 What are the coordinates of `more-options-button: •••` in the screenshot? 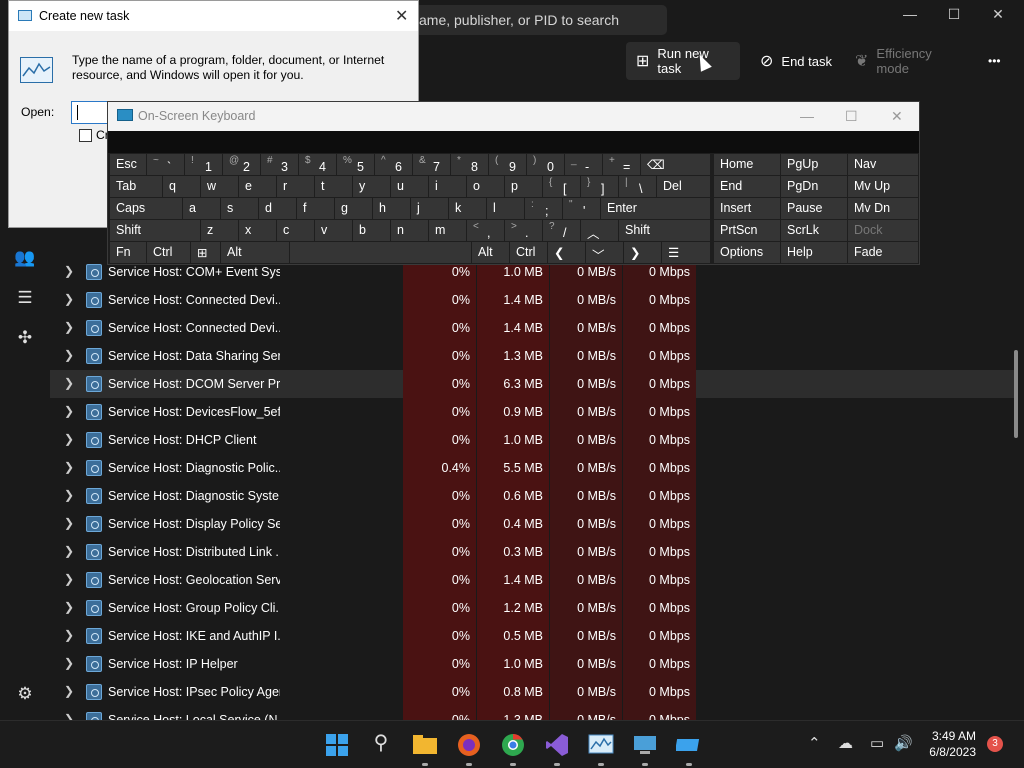 It's located at (998, 61).